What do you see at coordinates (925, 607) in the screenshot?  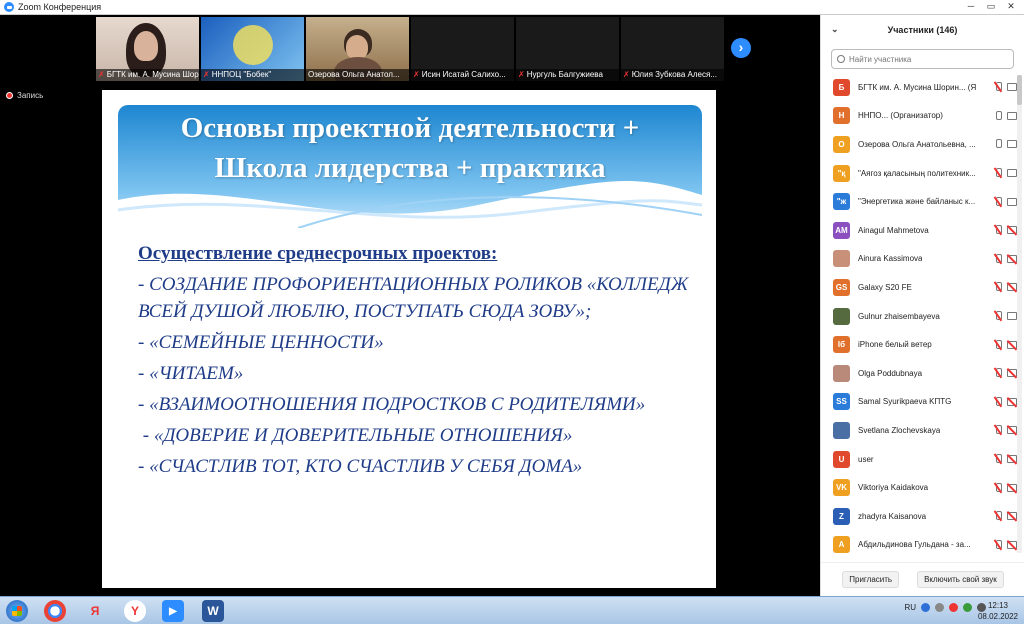 I see `help-icon` at bounding box center [925, 607].